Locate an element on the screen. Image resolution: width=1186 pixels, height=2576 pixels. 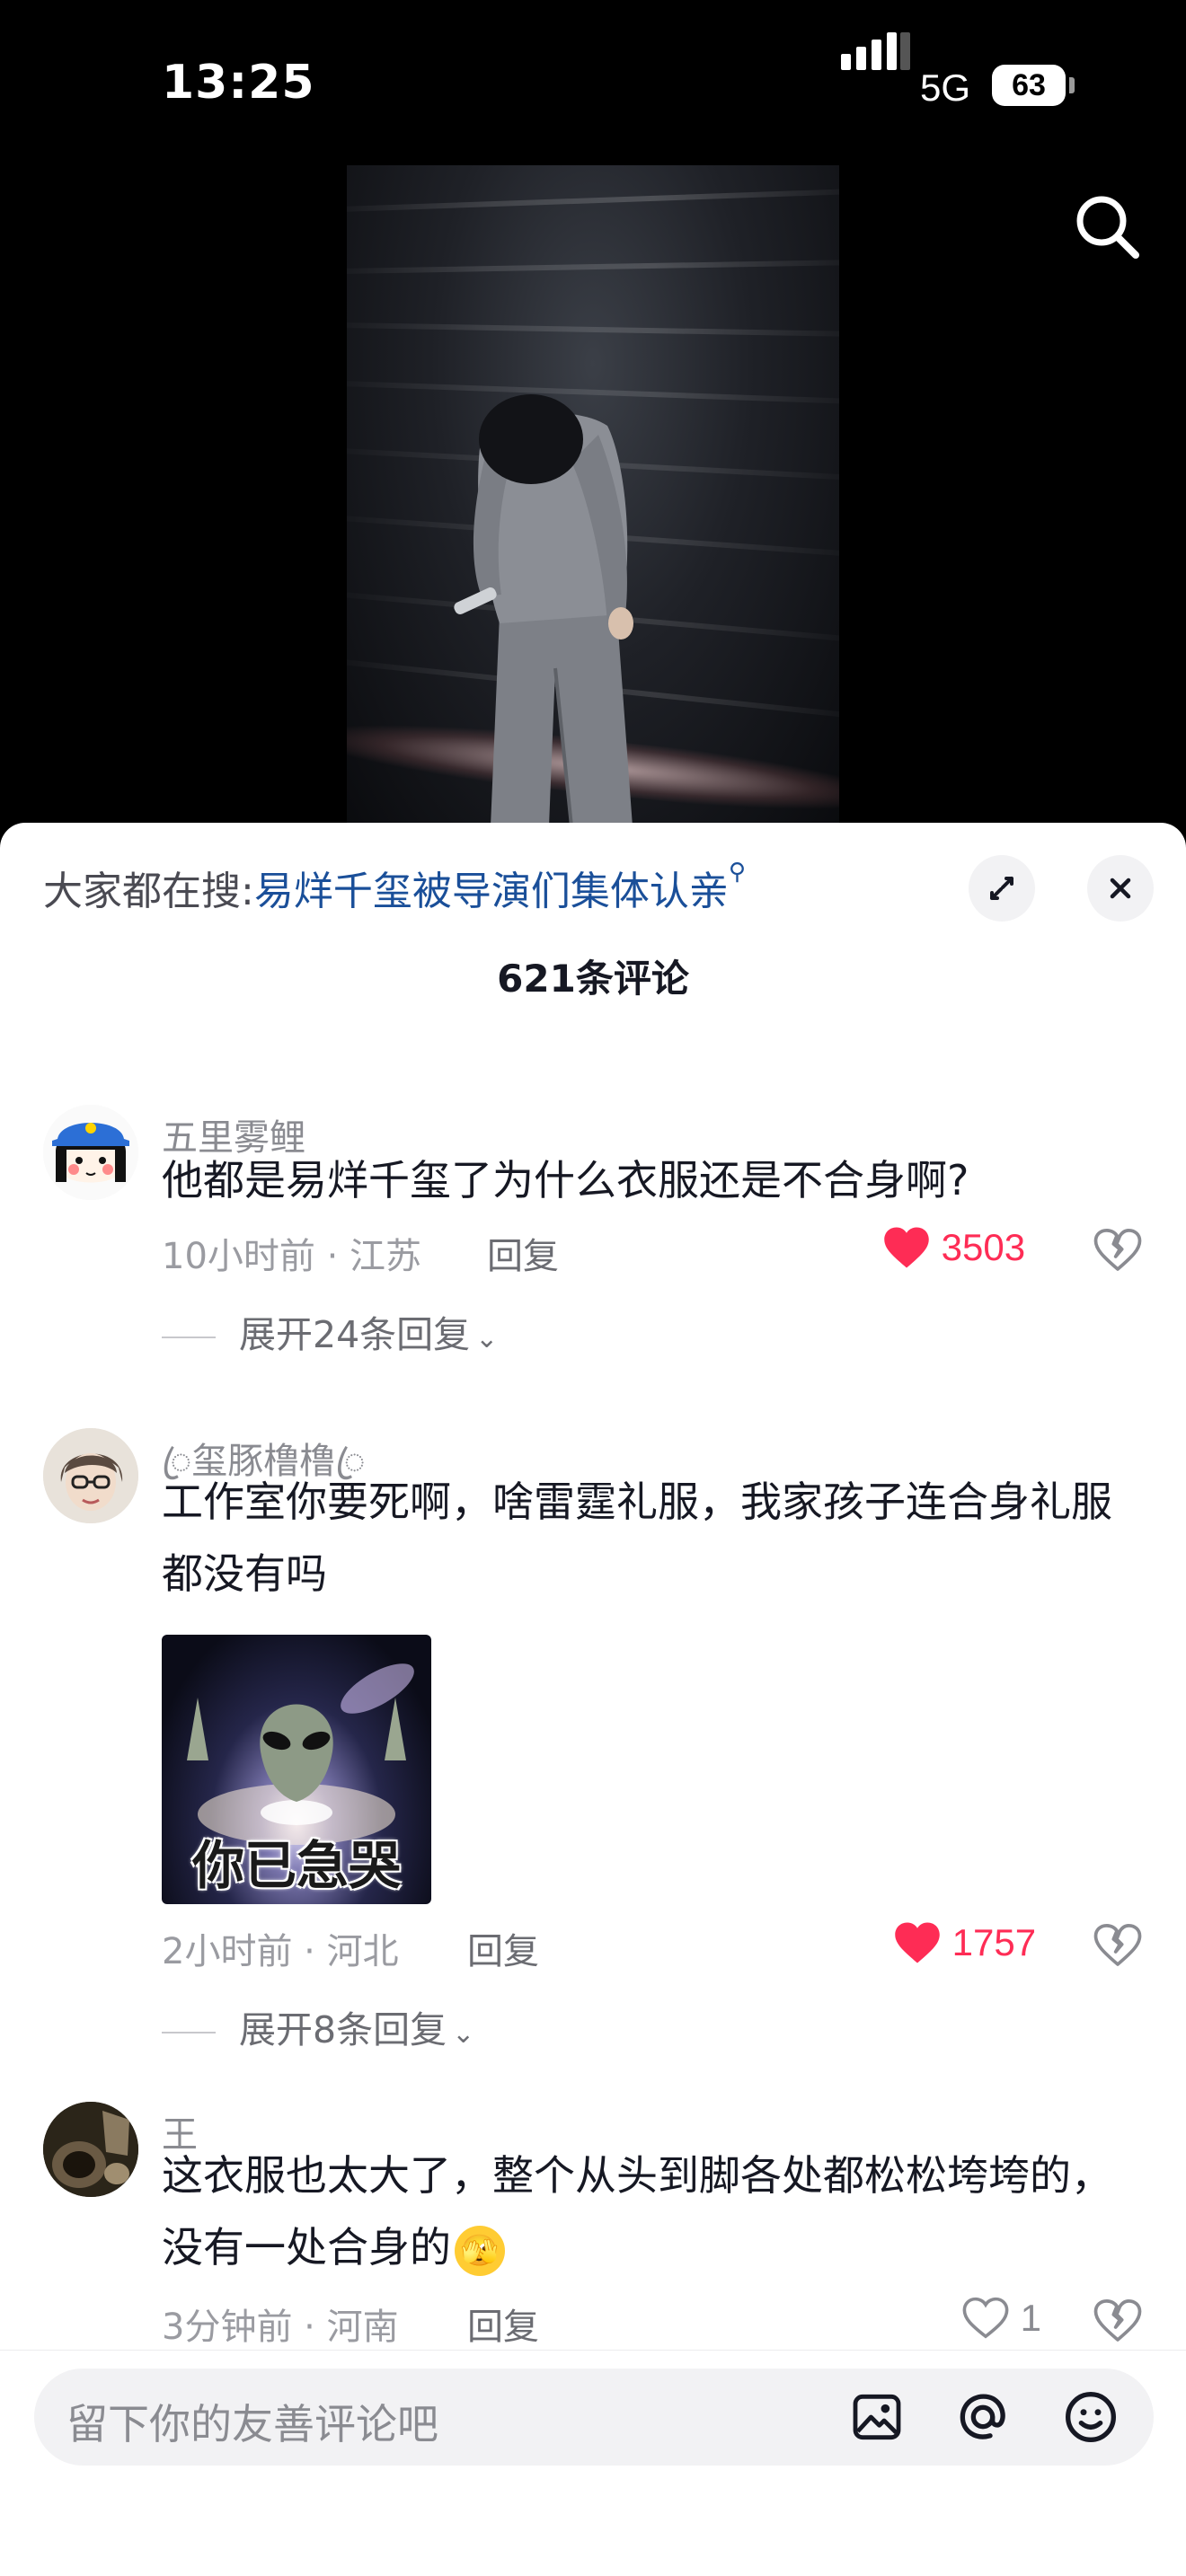
comment-input: 留下你的友善评论吧 is located at coordinates (594, 2417).